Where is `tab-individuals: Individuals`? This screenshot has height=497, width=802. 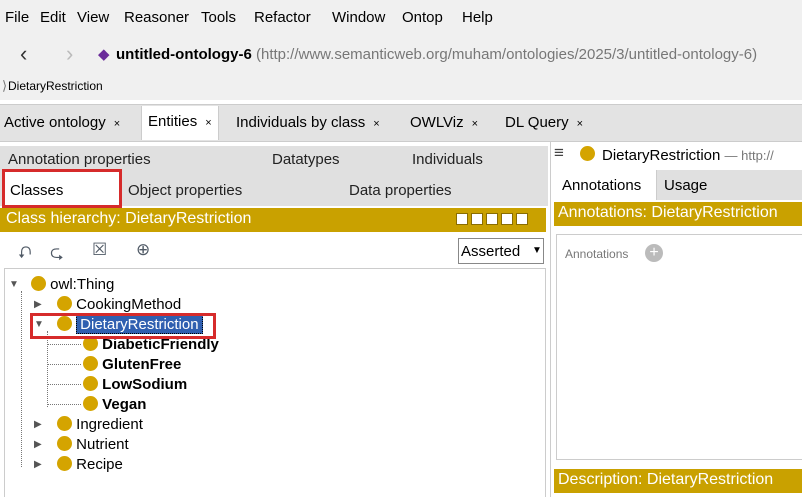
tab-individuals: Individuals is located at coordinates (447, 159).